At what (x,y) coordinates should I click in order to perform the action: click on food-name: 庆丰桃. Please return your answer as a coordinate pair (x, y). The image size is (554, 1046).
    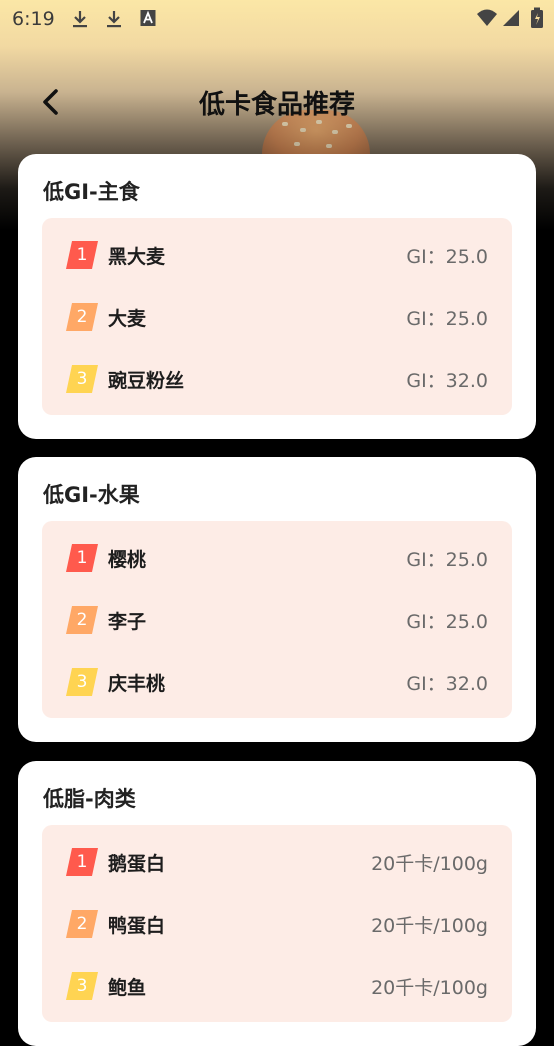
    Looking at the image, I should click on (137, 684).